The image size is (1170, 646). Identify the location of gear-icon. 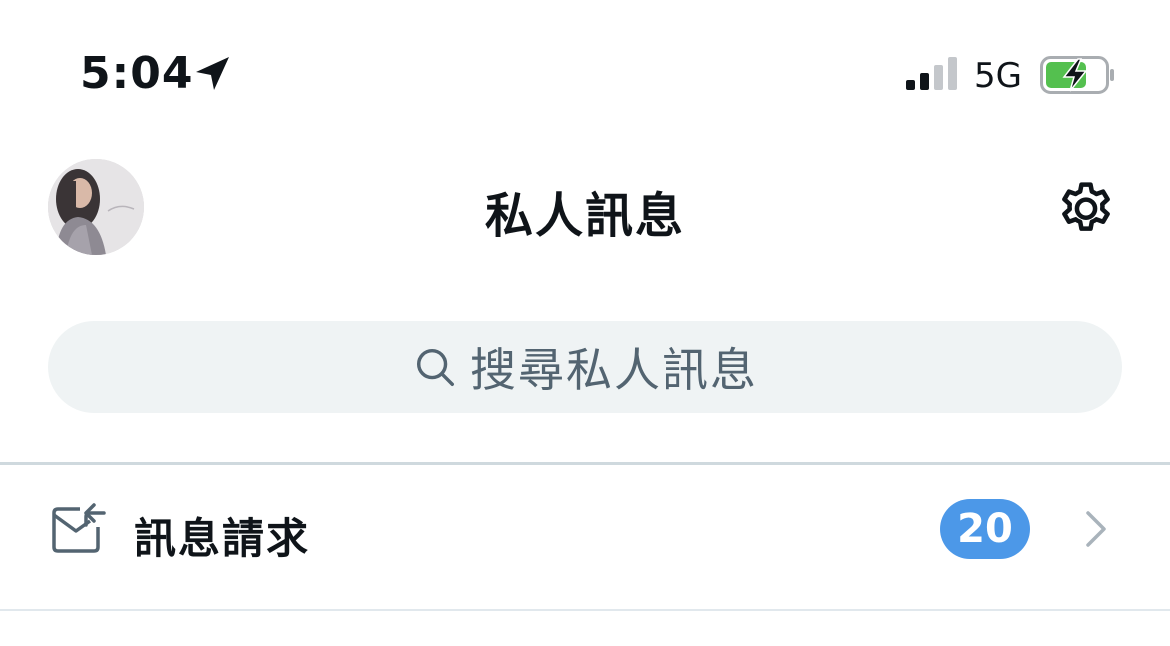
(1086, 206).